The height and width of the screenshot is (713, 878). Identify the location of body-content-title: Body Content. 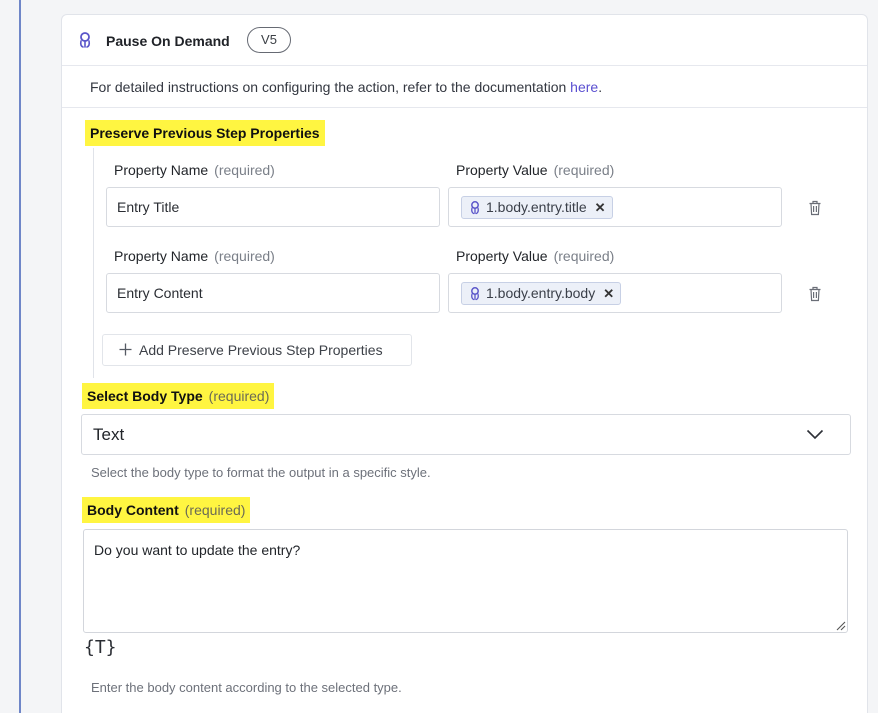
(133, 510).